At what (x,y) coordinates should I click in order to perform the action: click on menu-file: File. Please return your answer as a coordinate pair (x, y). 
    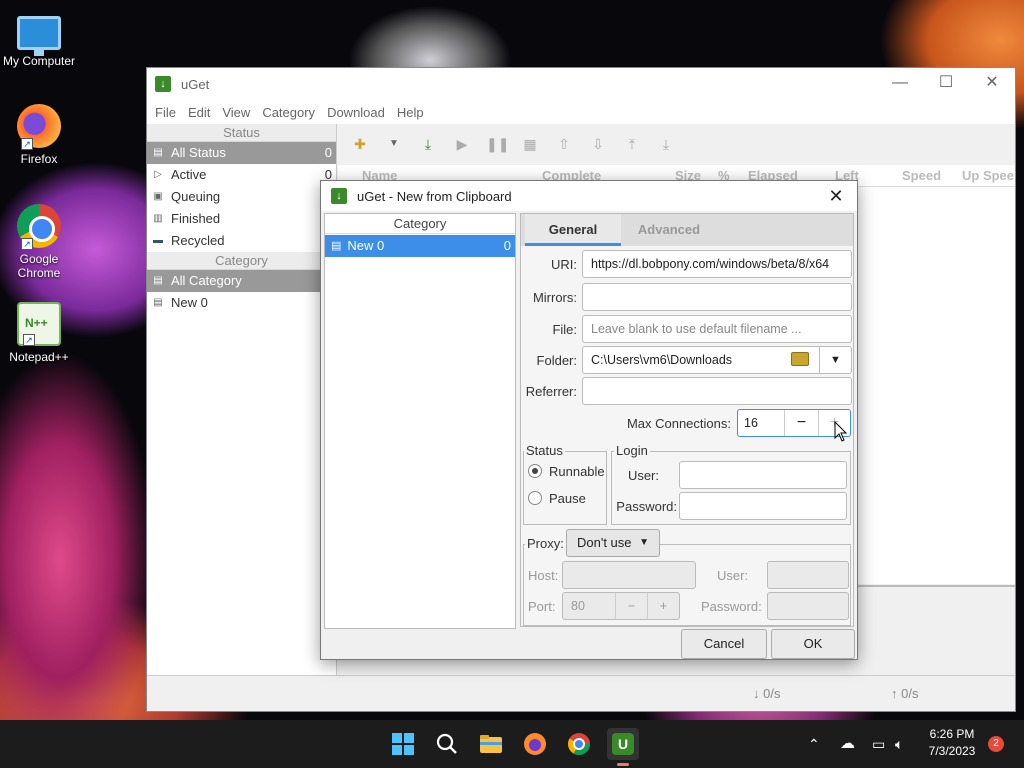
    Looking at the image, I should click on (165, 112).